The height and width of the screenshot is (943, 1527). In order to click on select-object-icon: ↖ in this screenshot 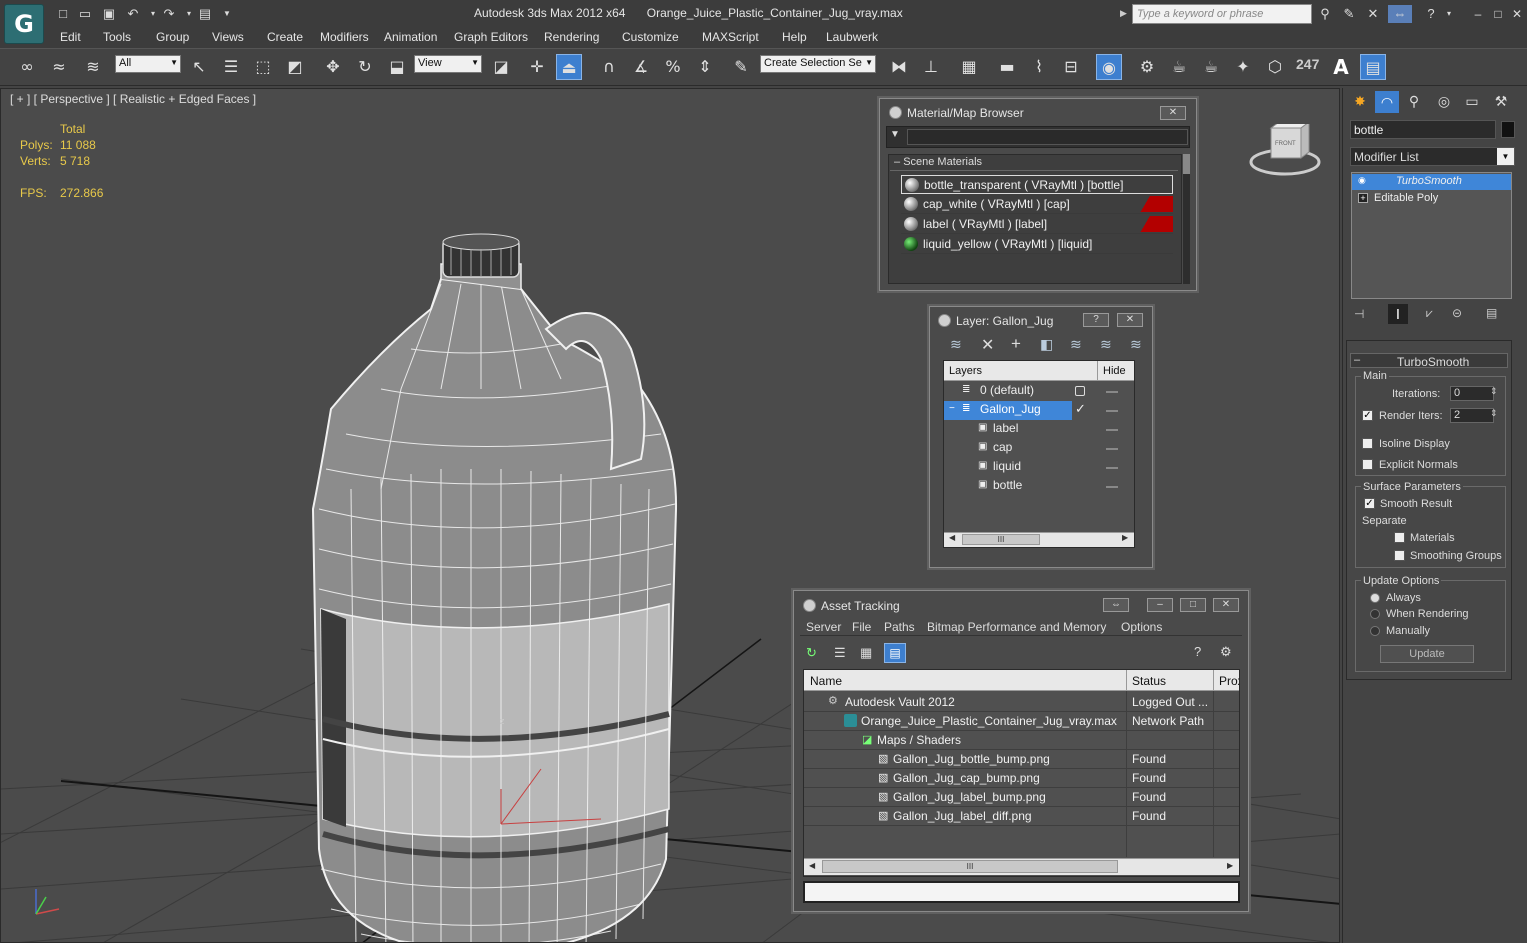, I will do `click(199, 67)`.